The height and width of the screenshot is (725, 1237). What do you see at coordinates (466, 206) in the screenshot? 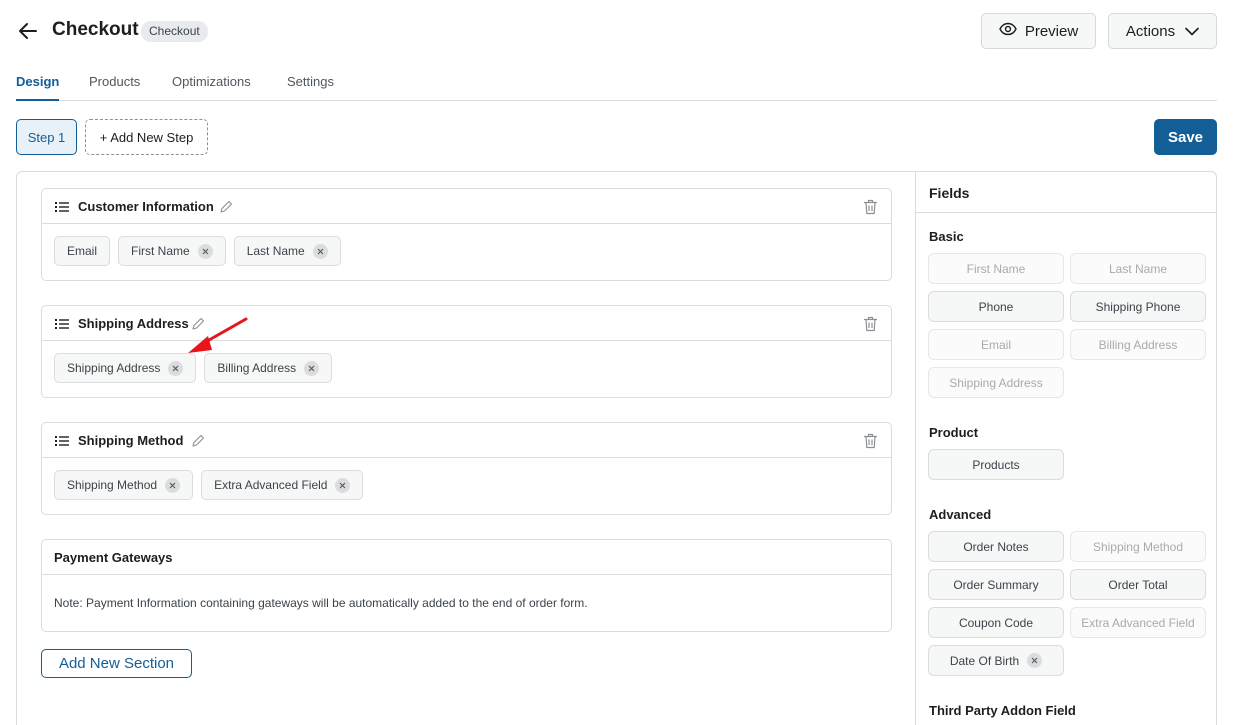
I see `section-header: Customer Information` at bounding box center [466, 206].